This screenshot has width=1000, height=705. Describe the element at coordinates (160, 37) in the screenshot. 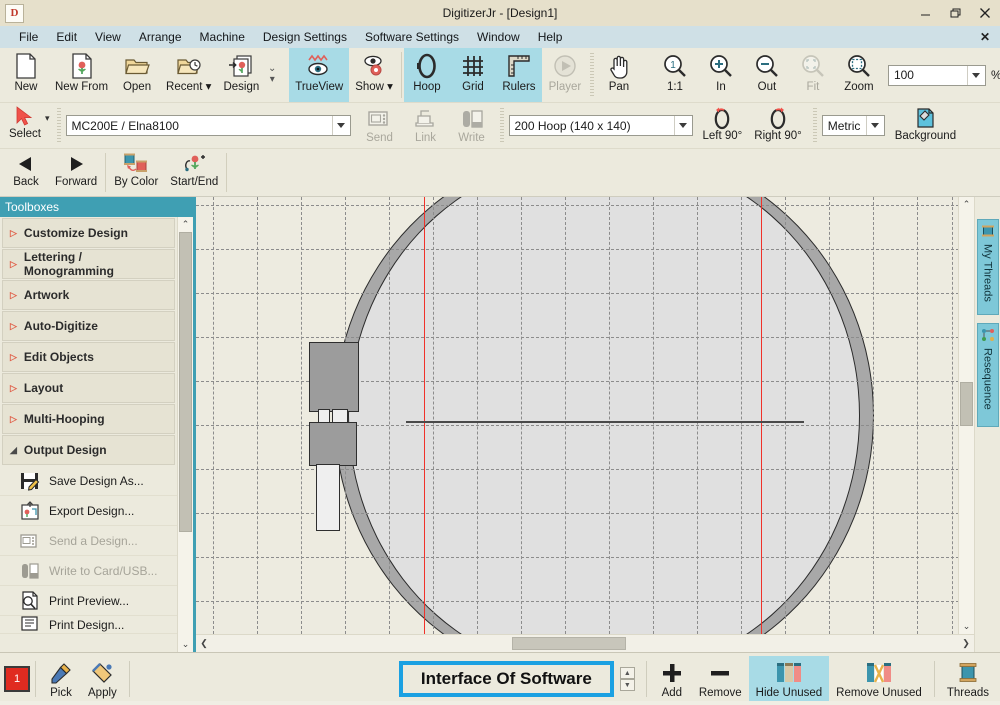

I see `menu-item-arrange: Arrange` at that location.